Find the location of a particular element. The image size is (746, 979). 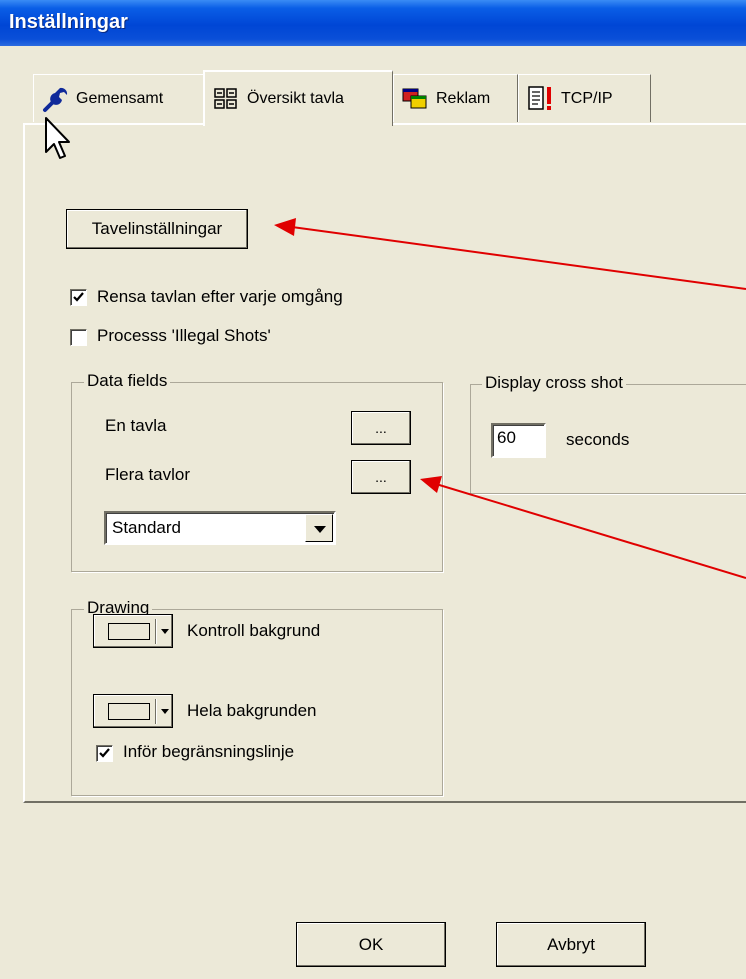

annotation-arrow-data-fields is located at coordinates (583, 527).